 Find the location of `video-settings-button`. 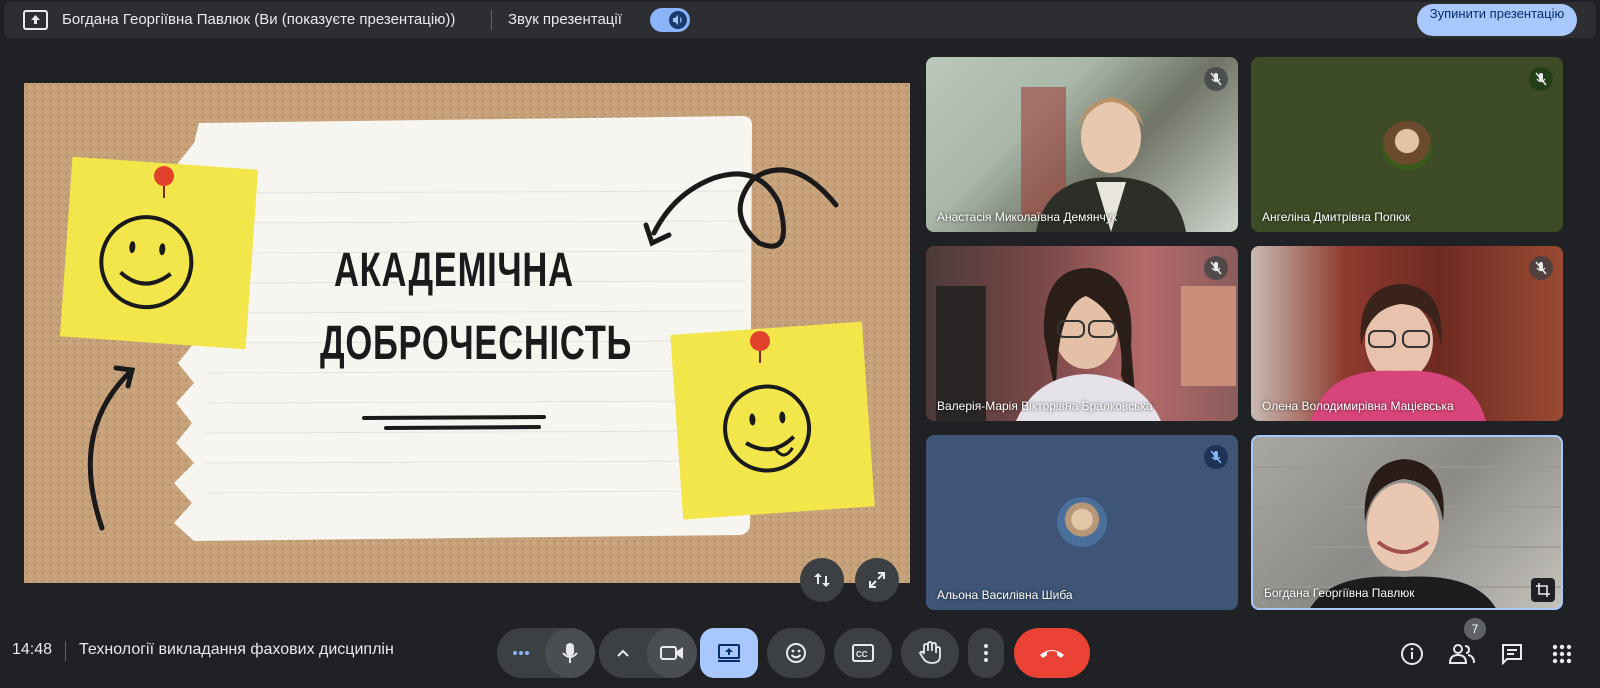

video-settings-button is located at coordinates (623, 653).